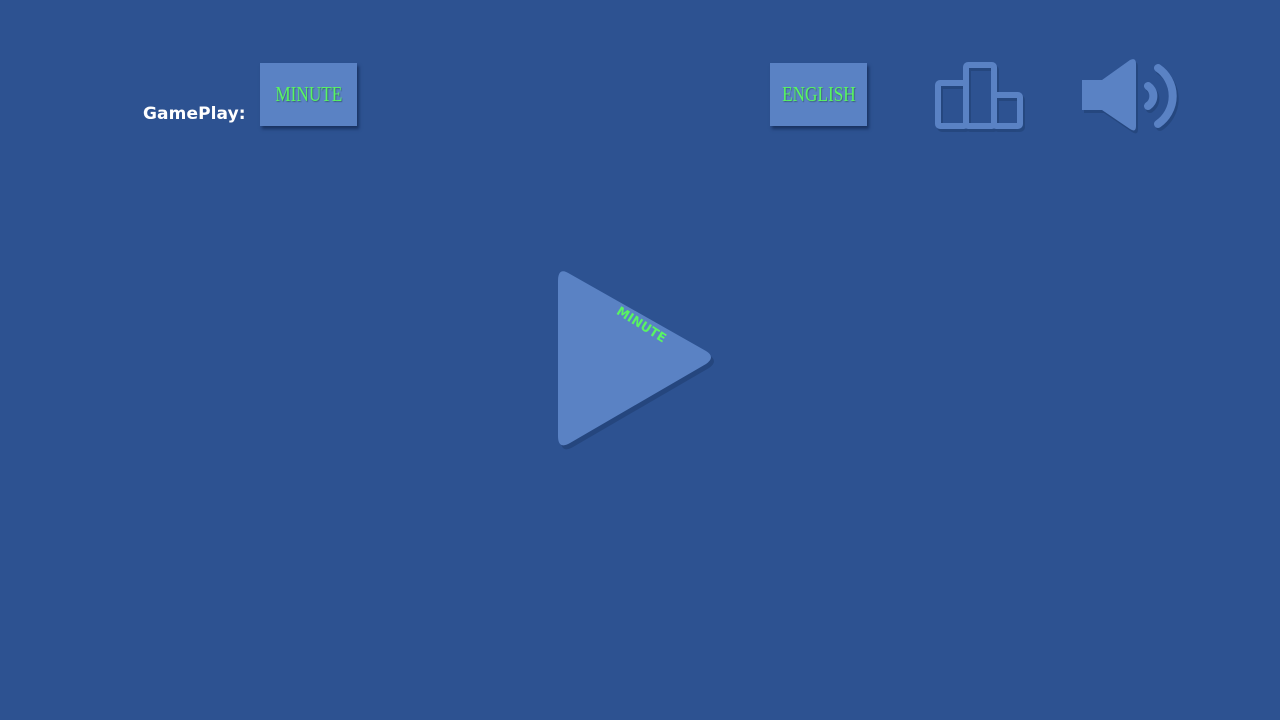 The height and width of the screenshot is (720, 1280). What do you see at coordinates (638, 357) in the screenshot?
I see `play-triangle-icon` at bounding box center [638, 357].